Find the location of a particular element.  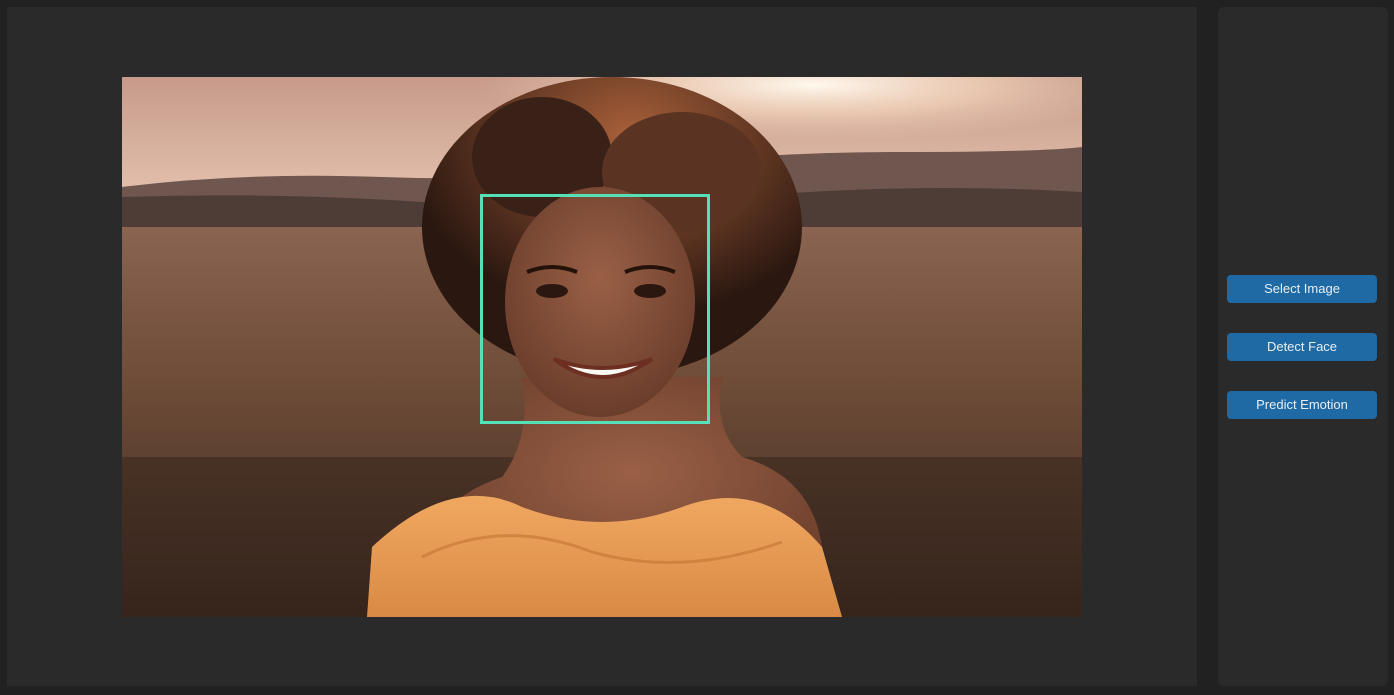

control-sidebar: Select Image Detect Face Predict Emotion is located at coordinates (1303, 346).